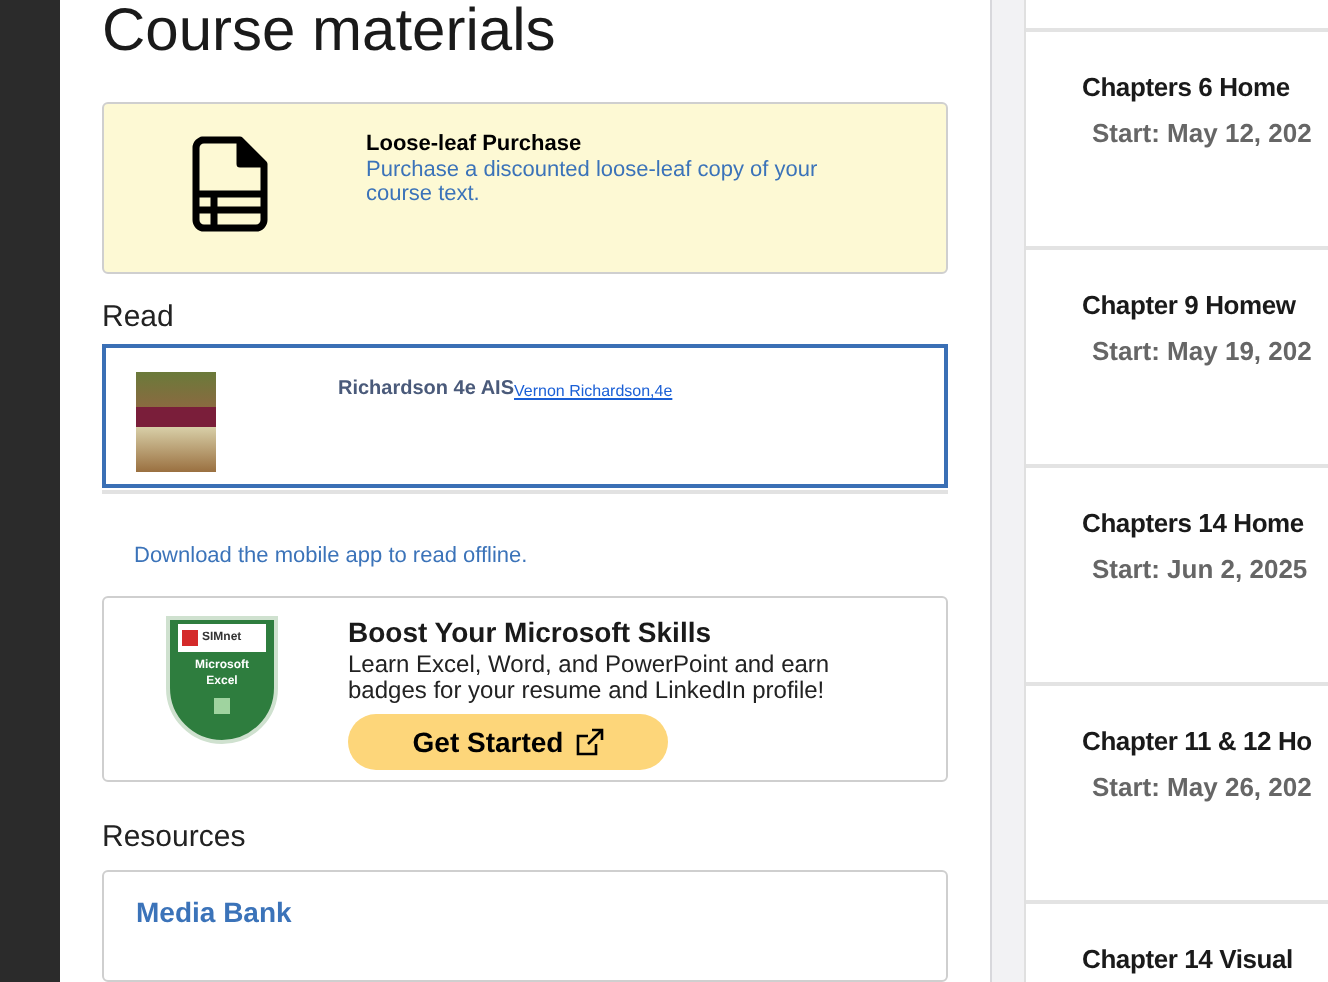  I want to click on resource-link: Media Bank, so click(214, 911).